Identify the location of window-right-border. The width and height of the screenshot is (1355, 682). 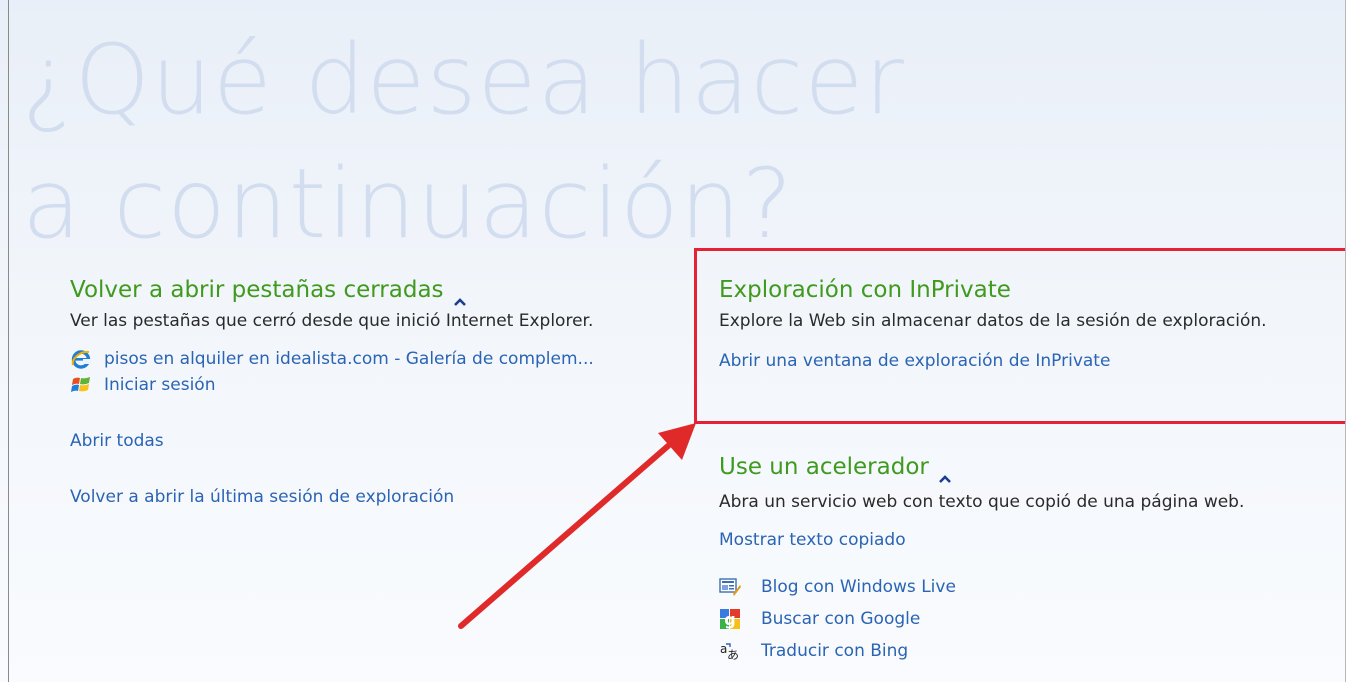
(1345, 341).